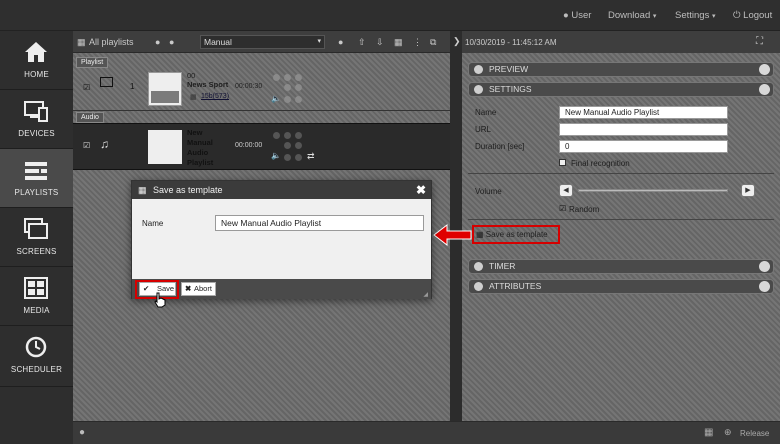 Image resolution: width=780 pixels, height=444 pixels. I want to click on download-icon: ⇩, so click(380, 42).